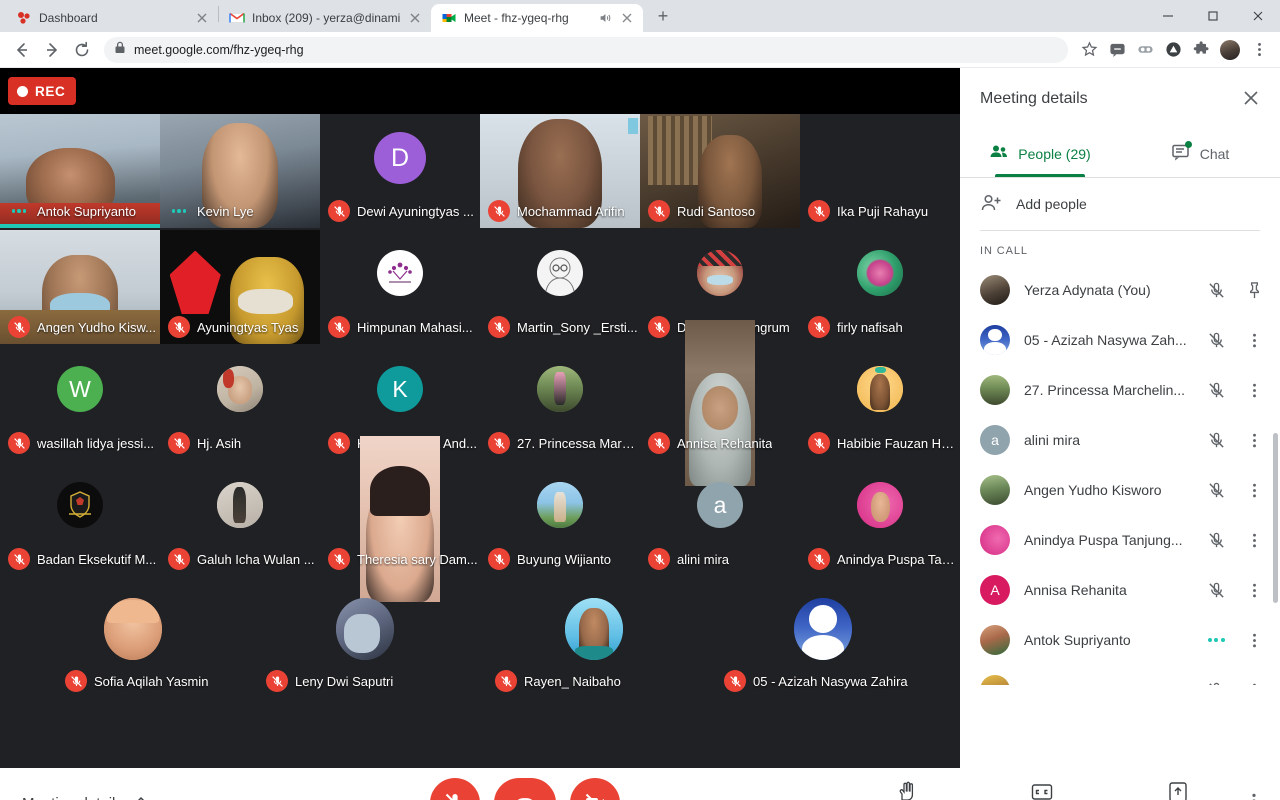 The image size is (1280, 800). I want to click on participant-tile: Ika Puji Rahayu, so click(880, 171).